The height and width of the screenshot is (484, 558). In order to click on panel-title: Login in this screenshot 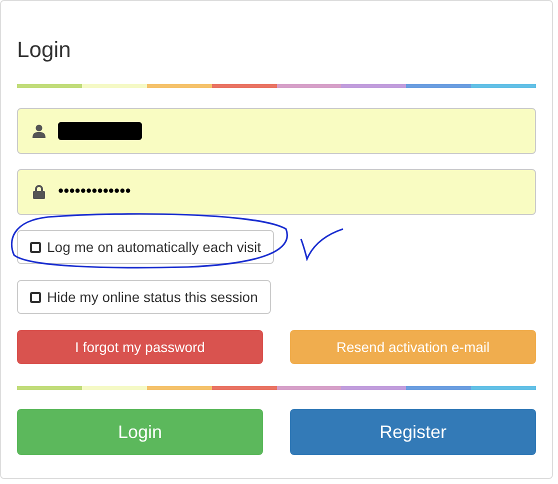, I will do `click(44, 49)`.